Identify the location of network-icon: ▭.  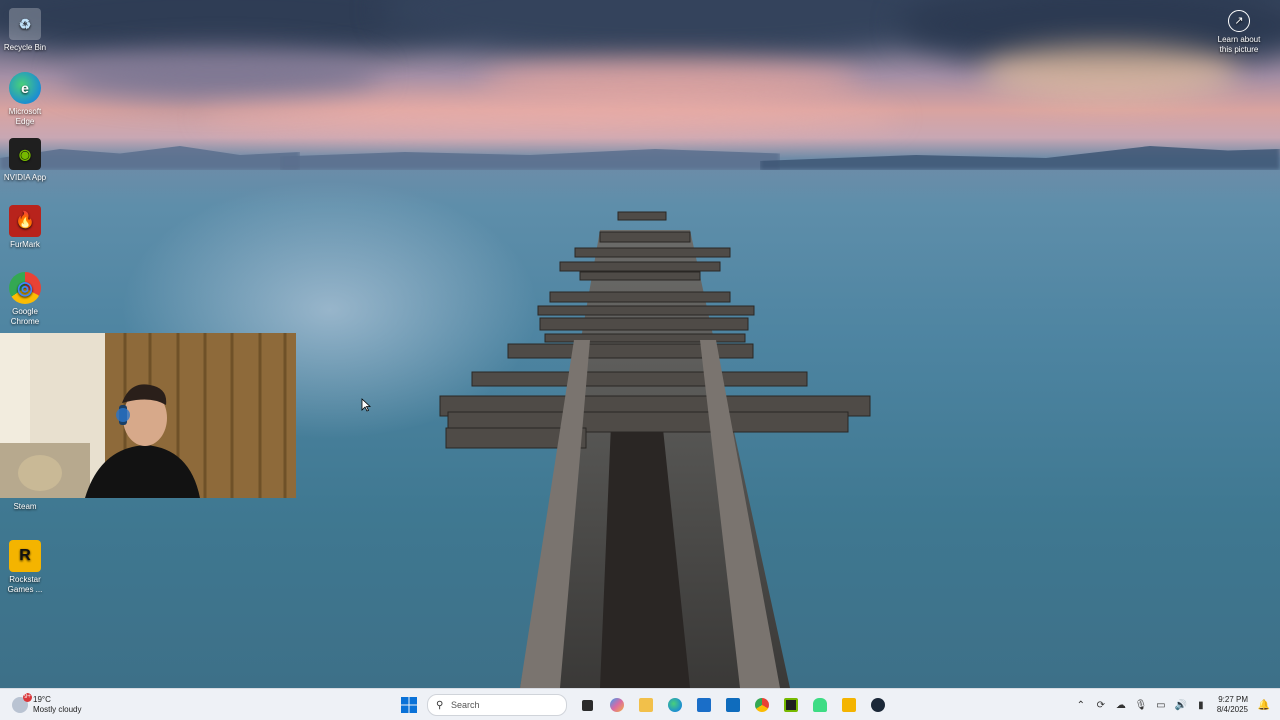
(1161, 705).